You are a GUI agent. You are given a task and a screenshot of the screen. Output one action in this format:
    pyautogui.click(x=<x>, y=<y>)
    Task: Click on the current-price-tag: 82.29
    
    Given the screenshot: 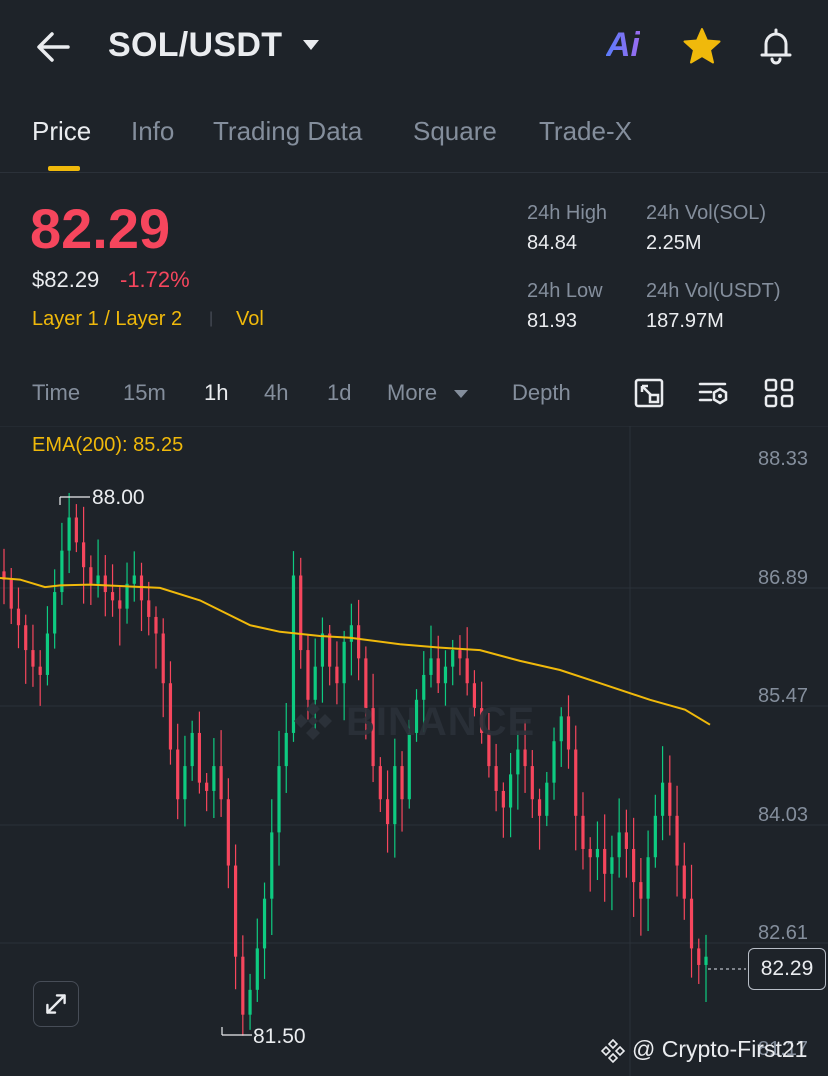 What is the action you would take?
    pyautogui.click(x=787, y=969)
    